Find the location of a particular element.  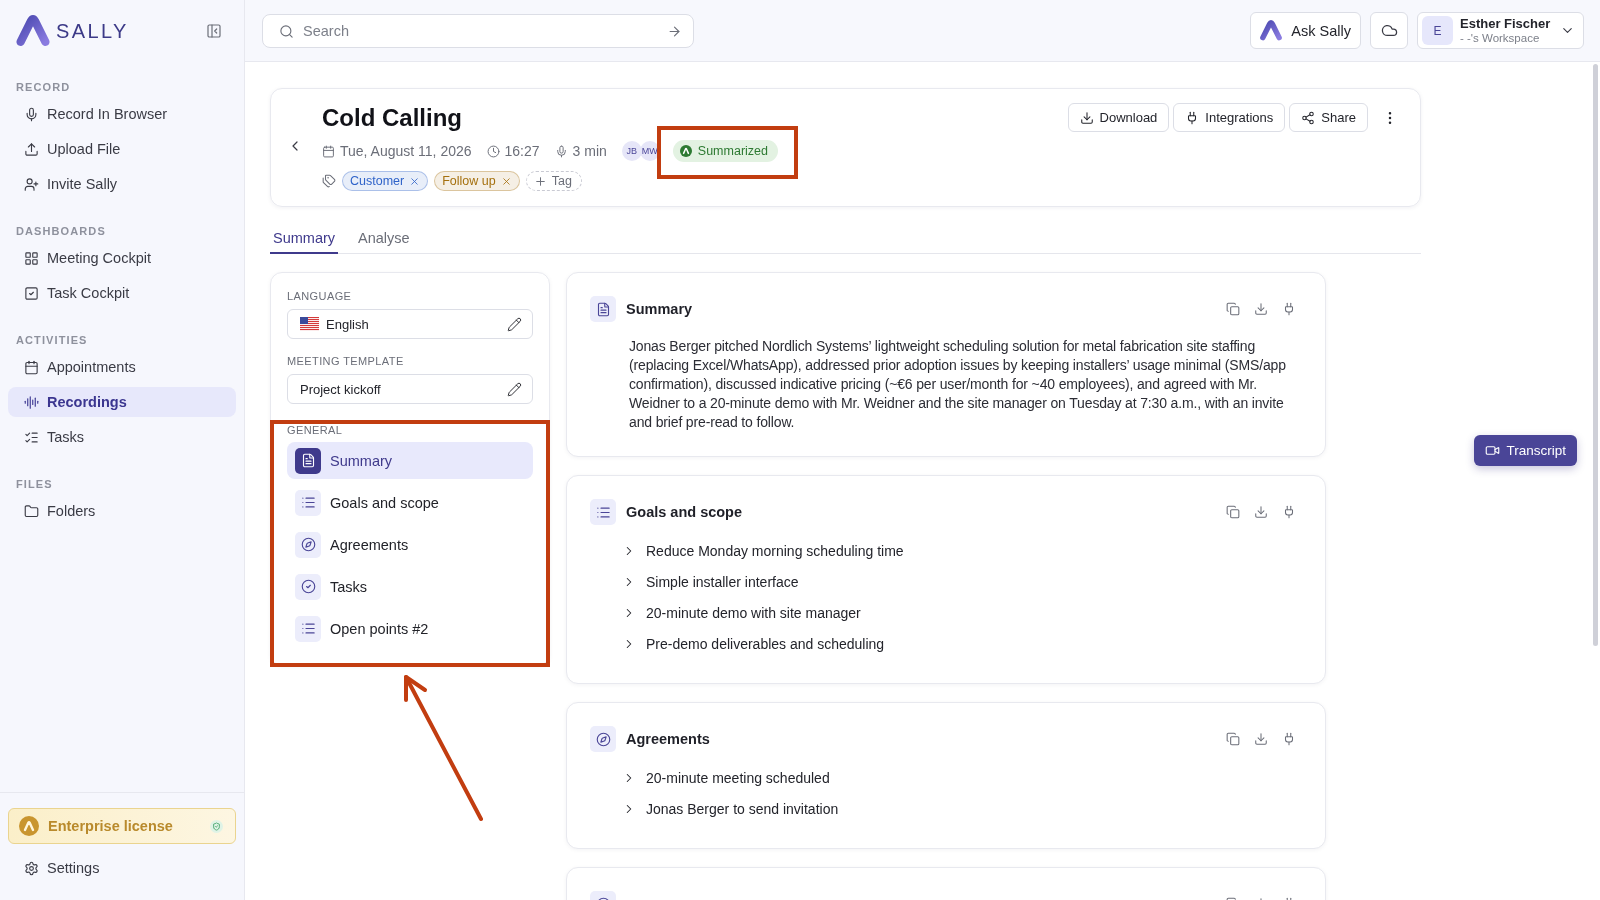

folder-icon is located at coordinates (31, 511).